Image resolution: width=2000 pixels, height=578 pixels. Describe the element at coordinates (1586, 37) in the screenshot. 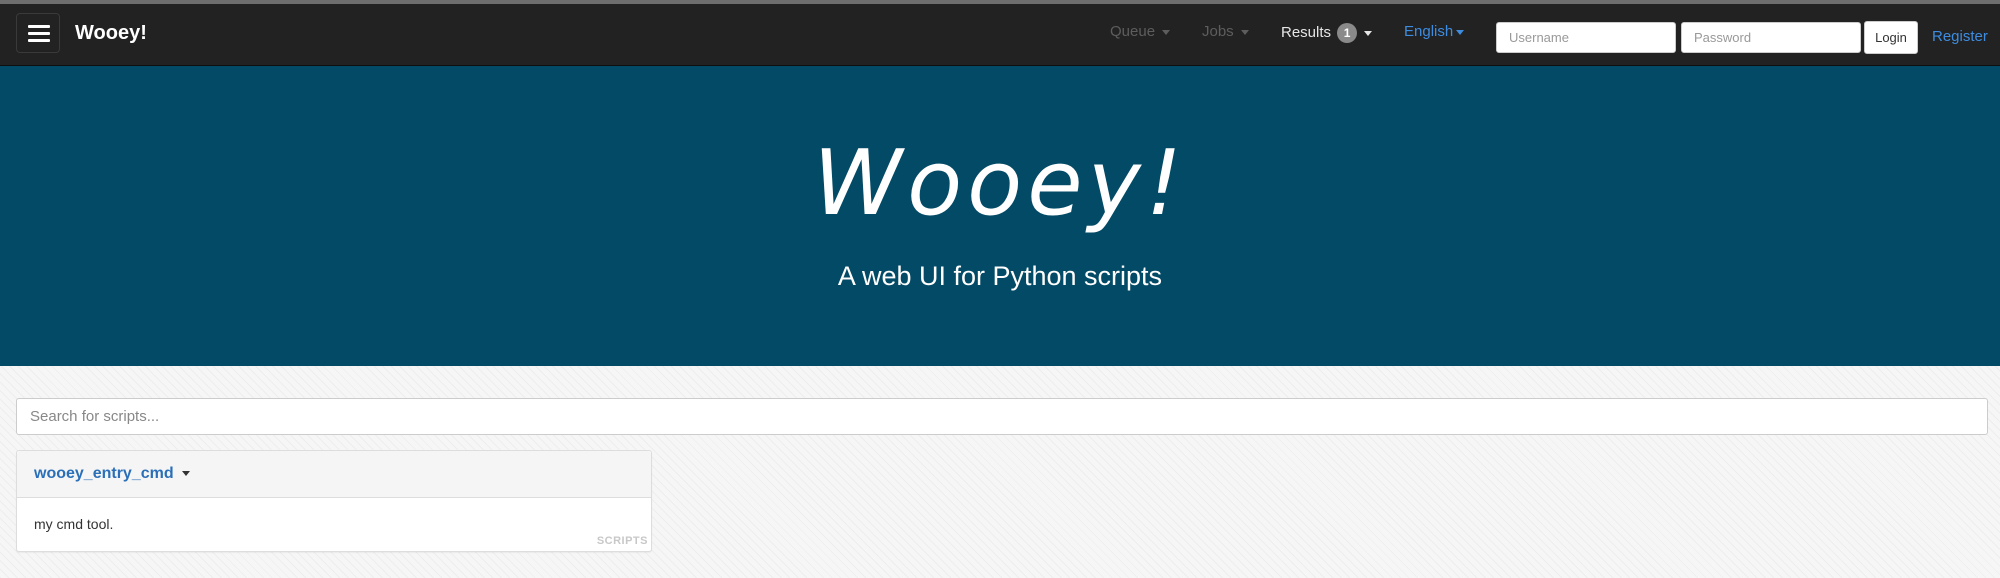

I see `username-input` at that location.